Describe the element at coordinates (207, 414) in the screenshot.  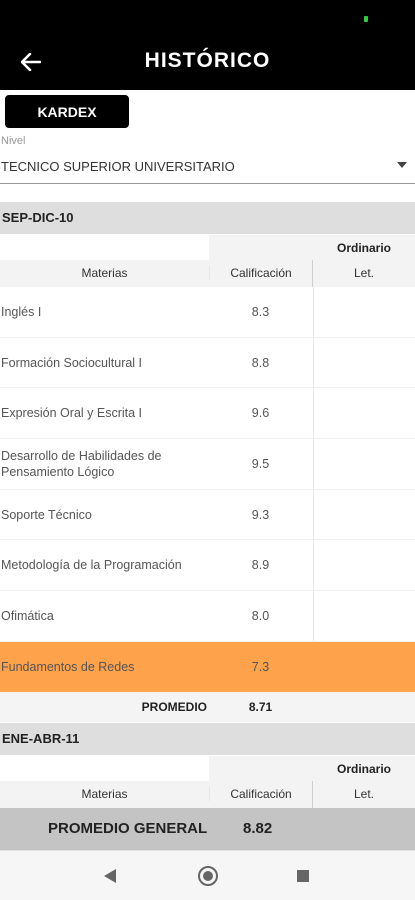
I see `table-row: Expresión Oral y Escrita I 9.6` at that location.